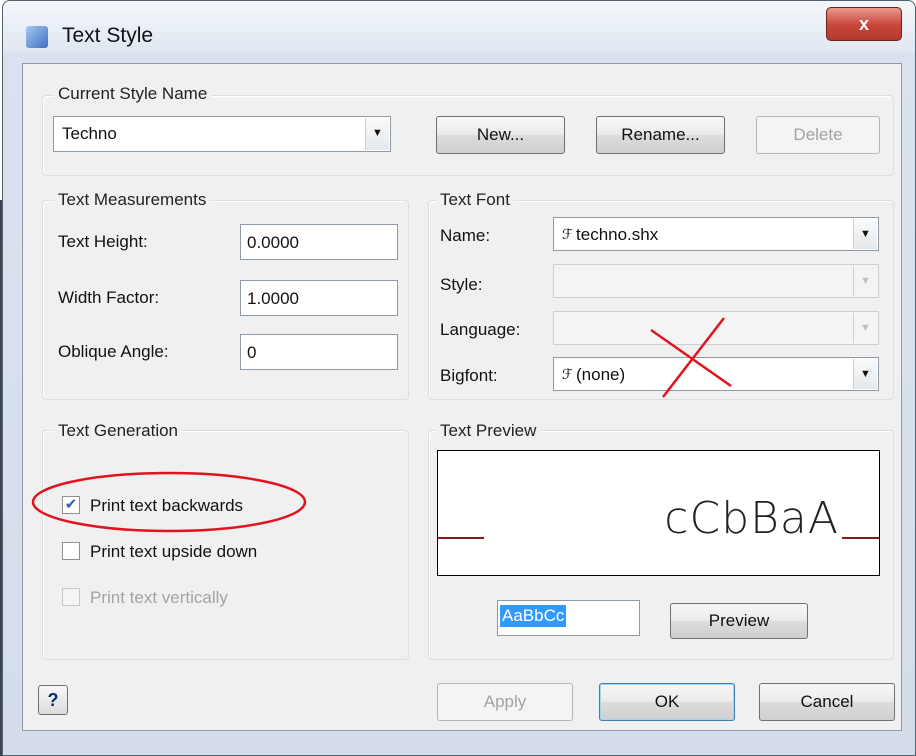 The width and height of the screenshot is (916, 756). I want to click on annotation-ellipse, so click(169, 502).